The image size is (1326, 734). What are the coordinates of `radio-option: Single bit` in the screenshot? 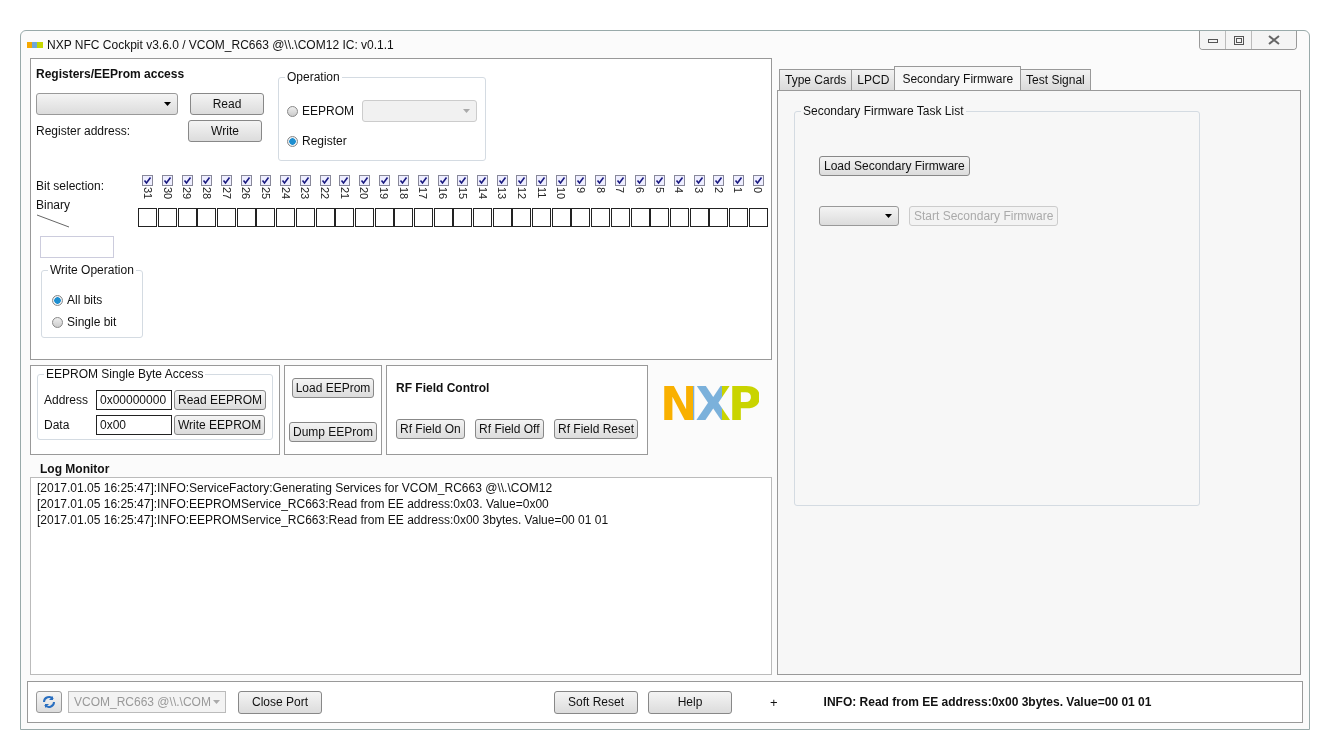 It's located at (94, 322).